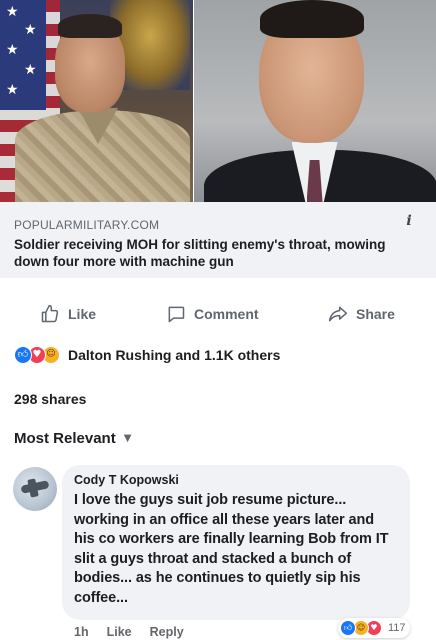  Describe the element at coordinates (176, 314) in the screenshot. I see `comment-bubble-icon` at that location.